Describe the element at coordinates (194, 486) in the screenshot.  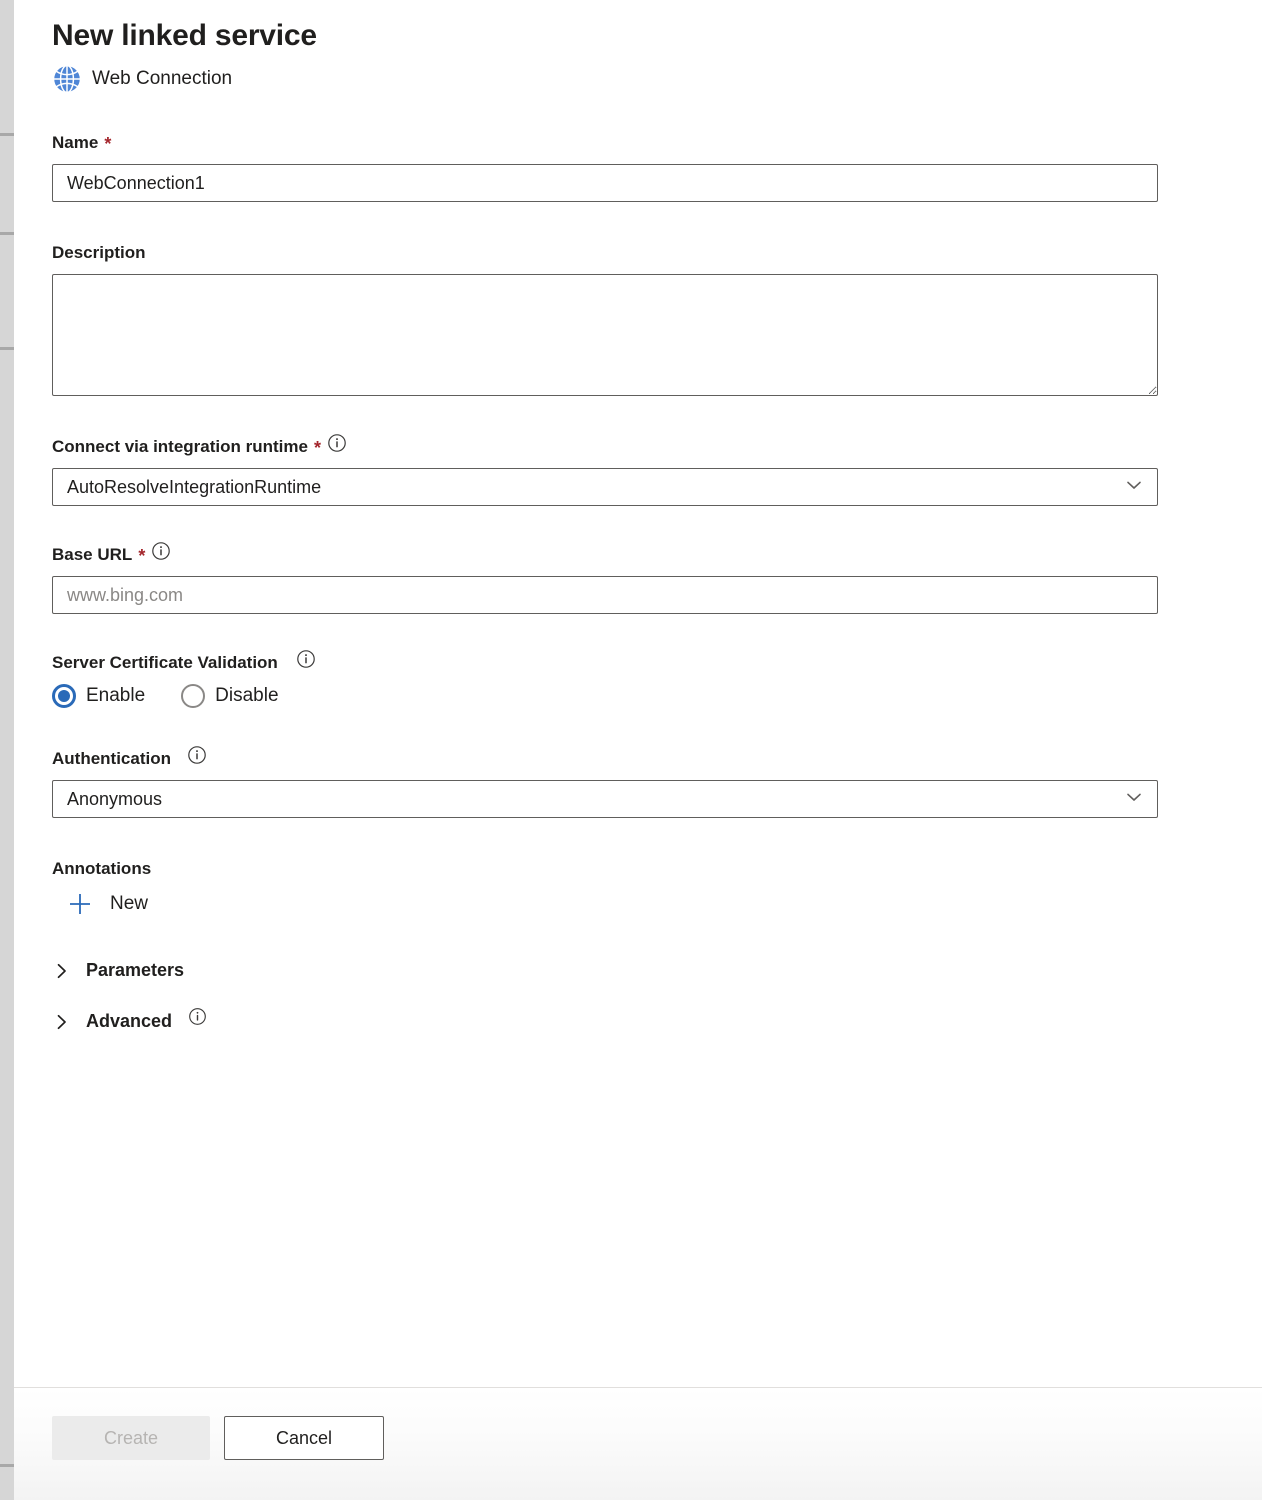
I see `integration-runtime-value: AutoResolveIntegrationRuntime` at that location.